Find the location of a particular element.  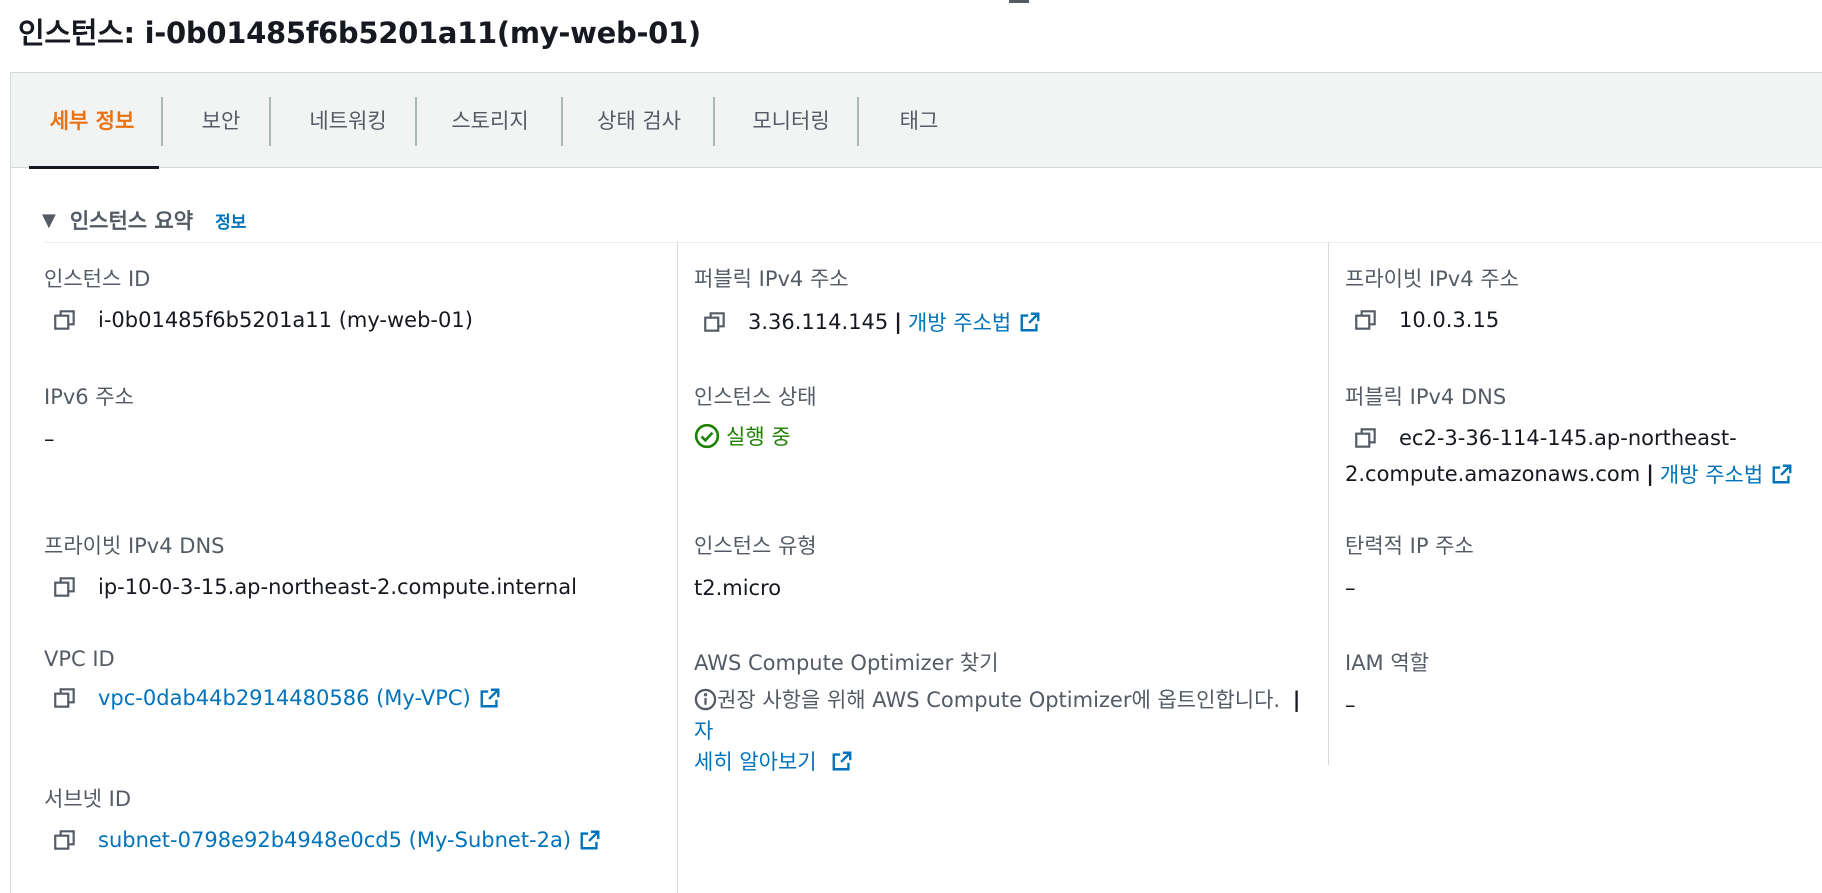

page-title: 인스턴스: i-0b01485f6b5201a11(my-web-01) is located at coordinates (359, 33).